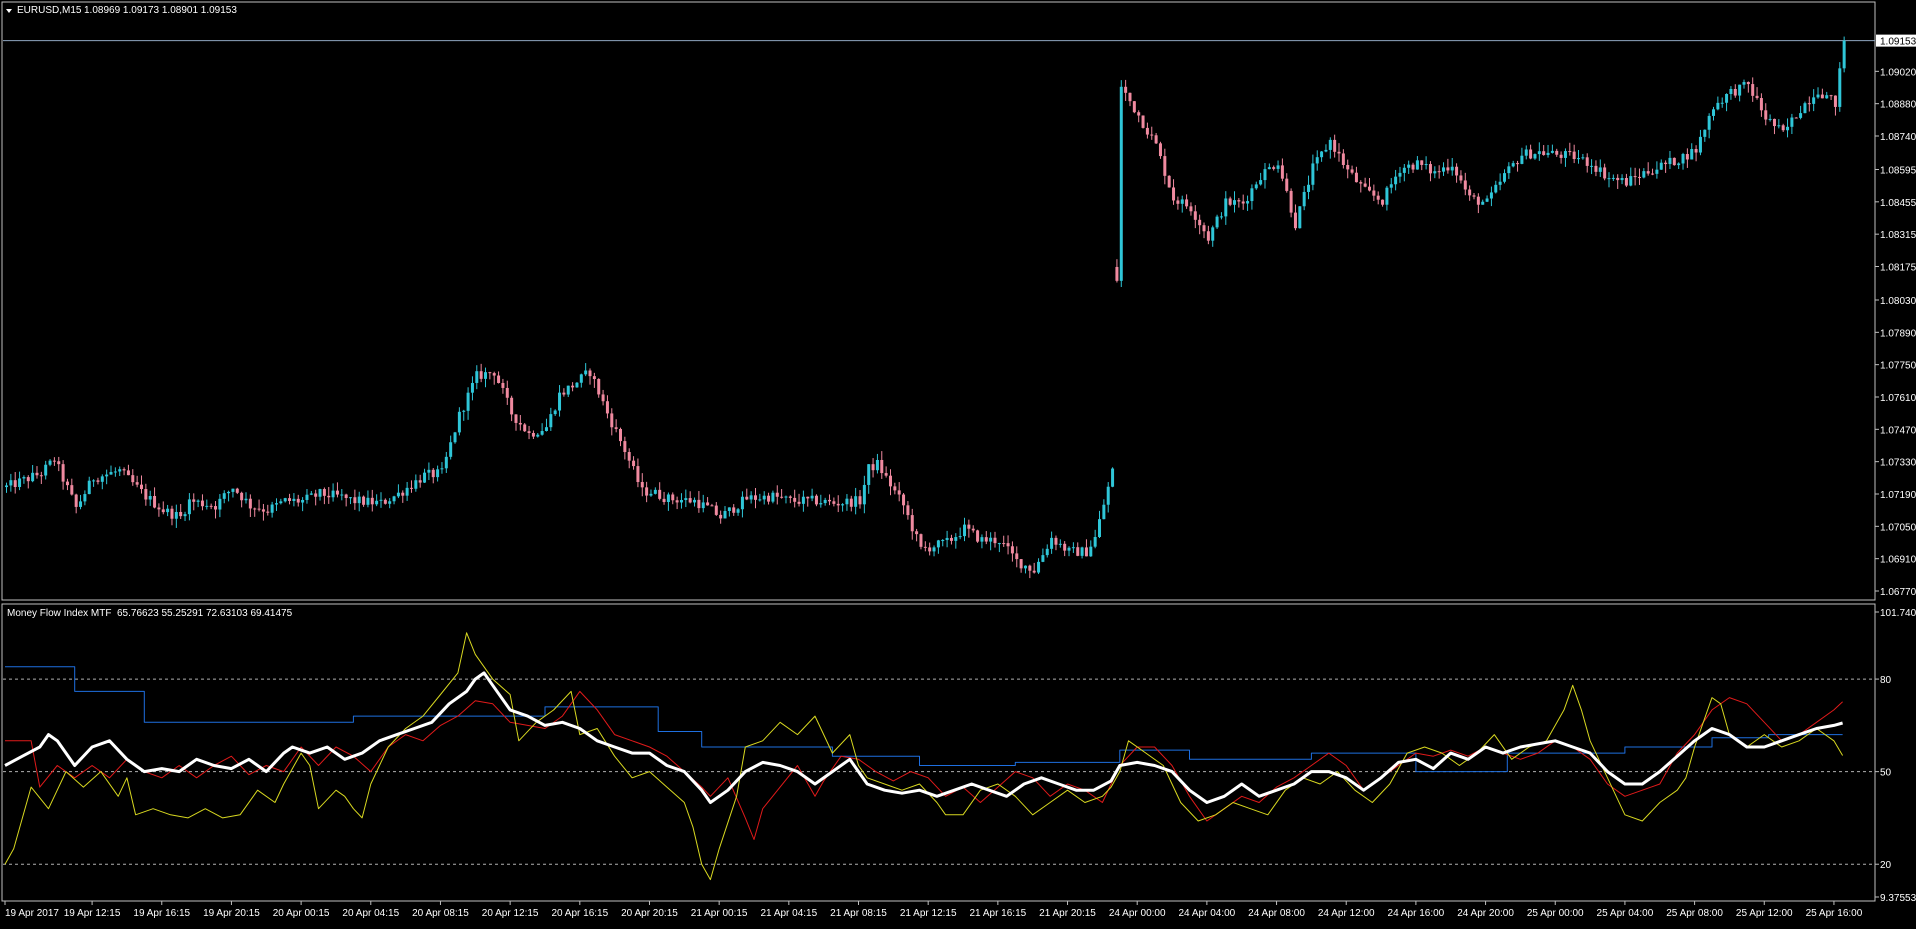 The image size is (1916, 929). I want to click on time-tick-label: 25 Apr 08:00, so click(1694, 913).